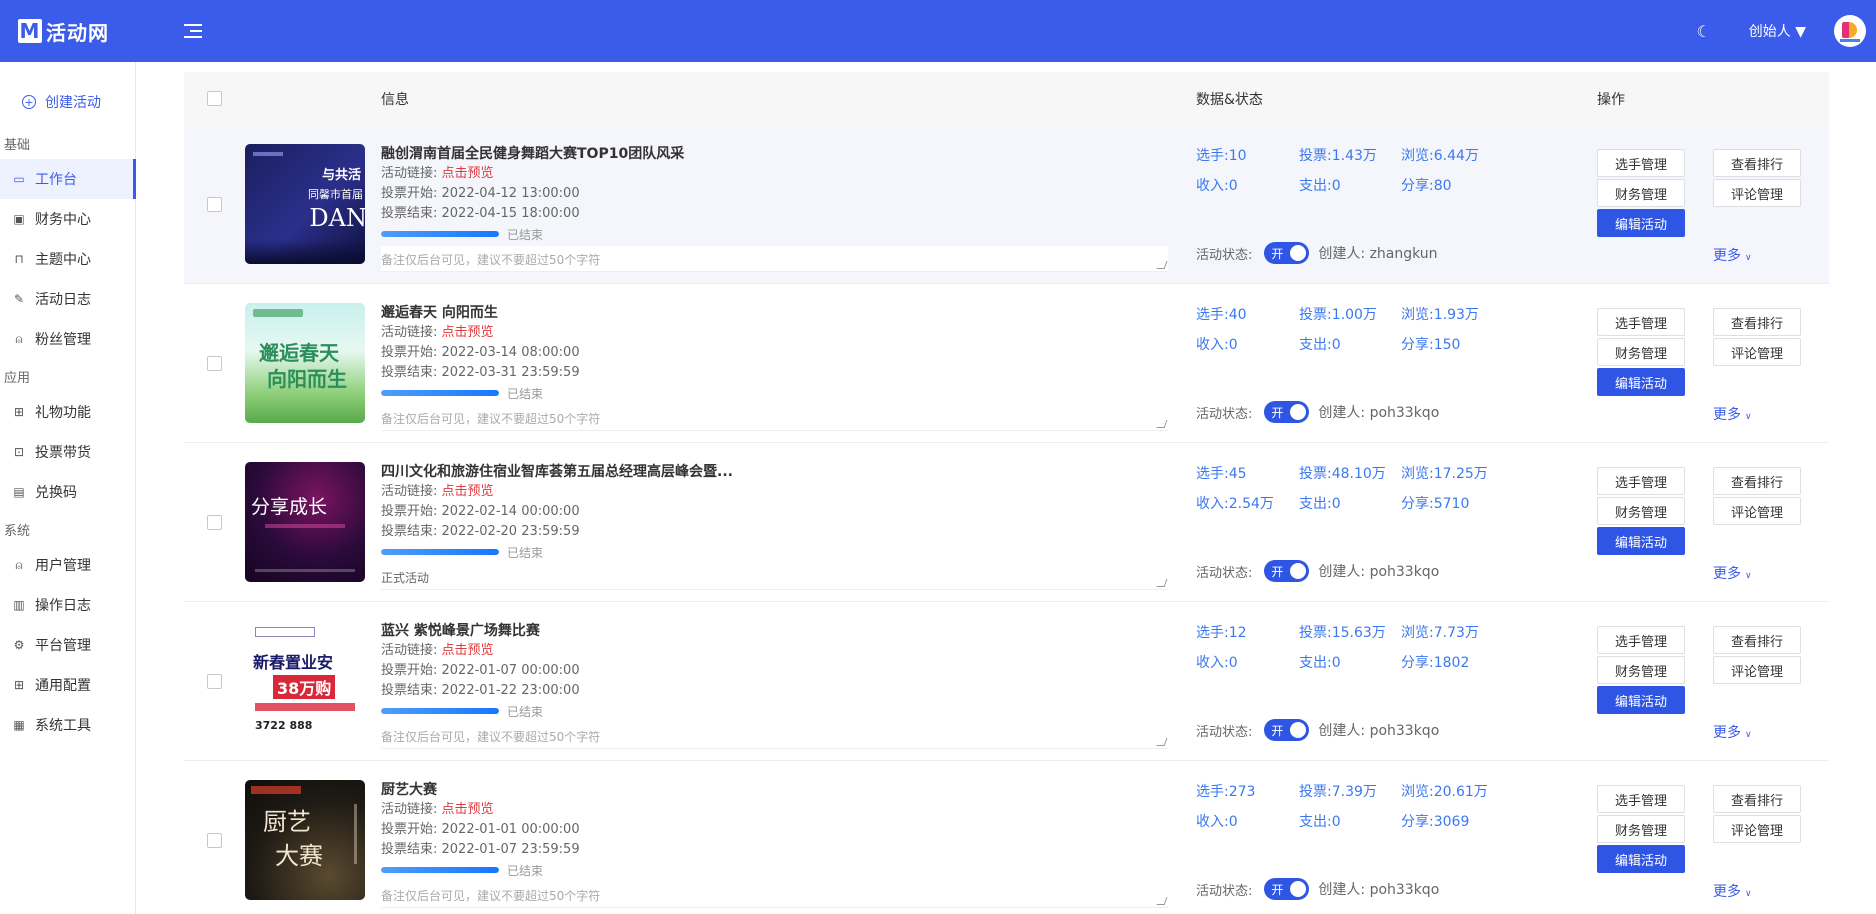 Image resolution: width=1876 pixels, height=914 pixels. I want to click on activity-title: 蓝兴 紫悦峰景广场舞比赛, so click(774, 631).